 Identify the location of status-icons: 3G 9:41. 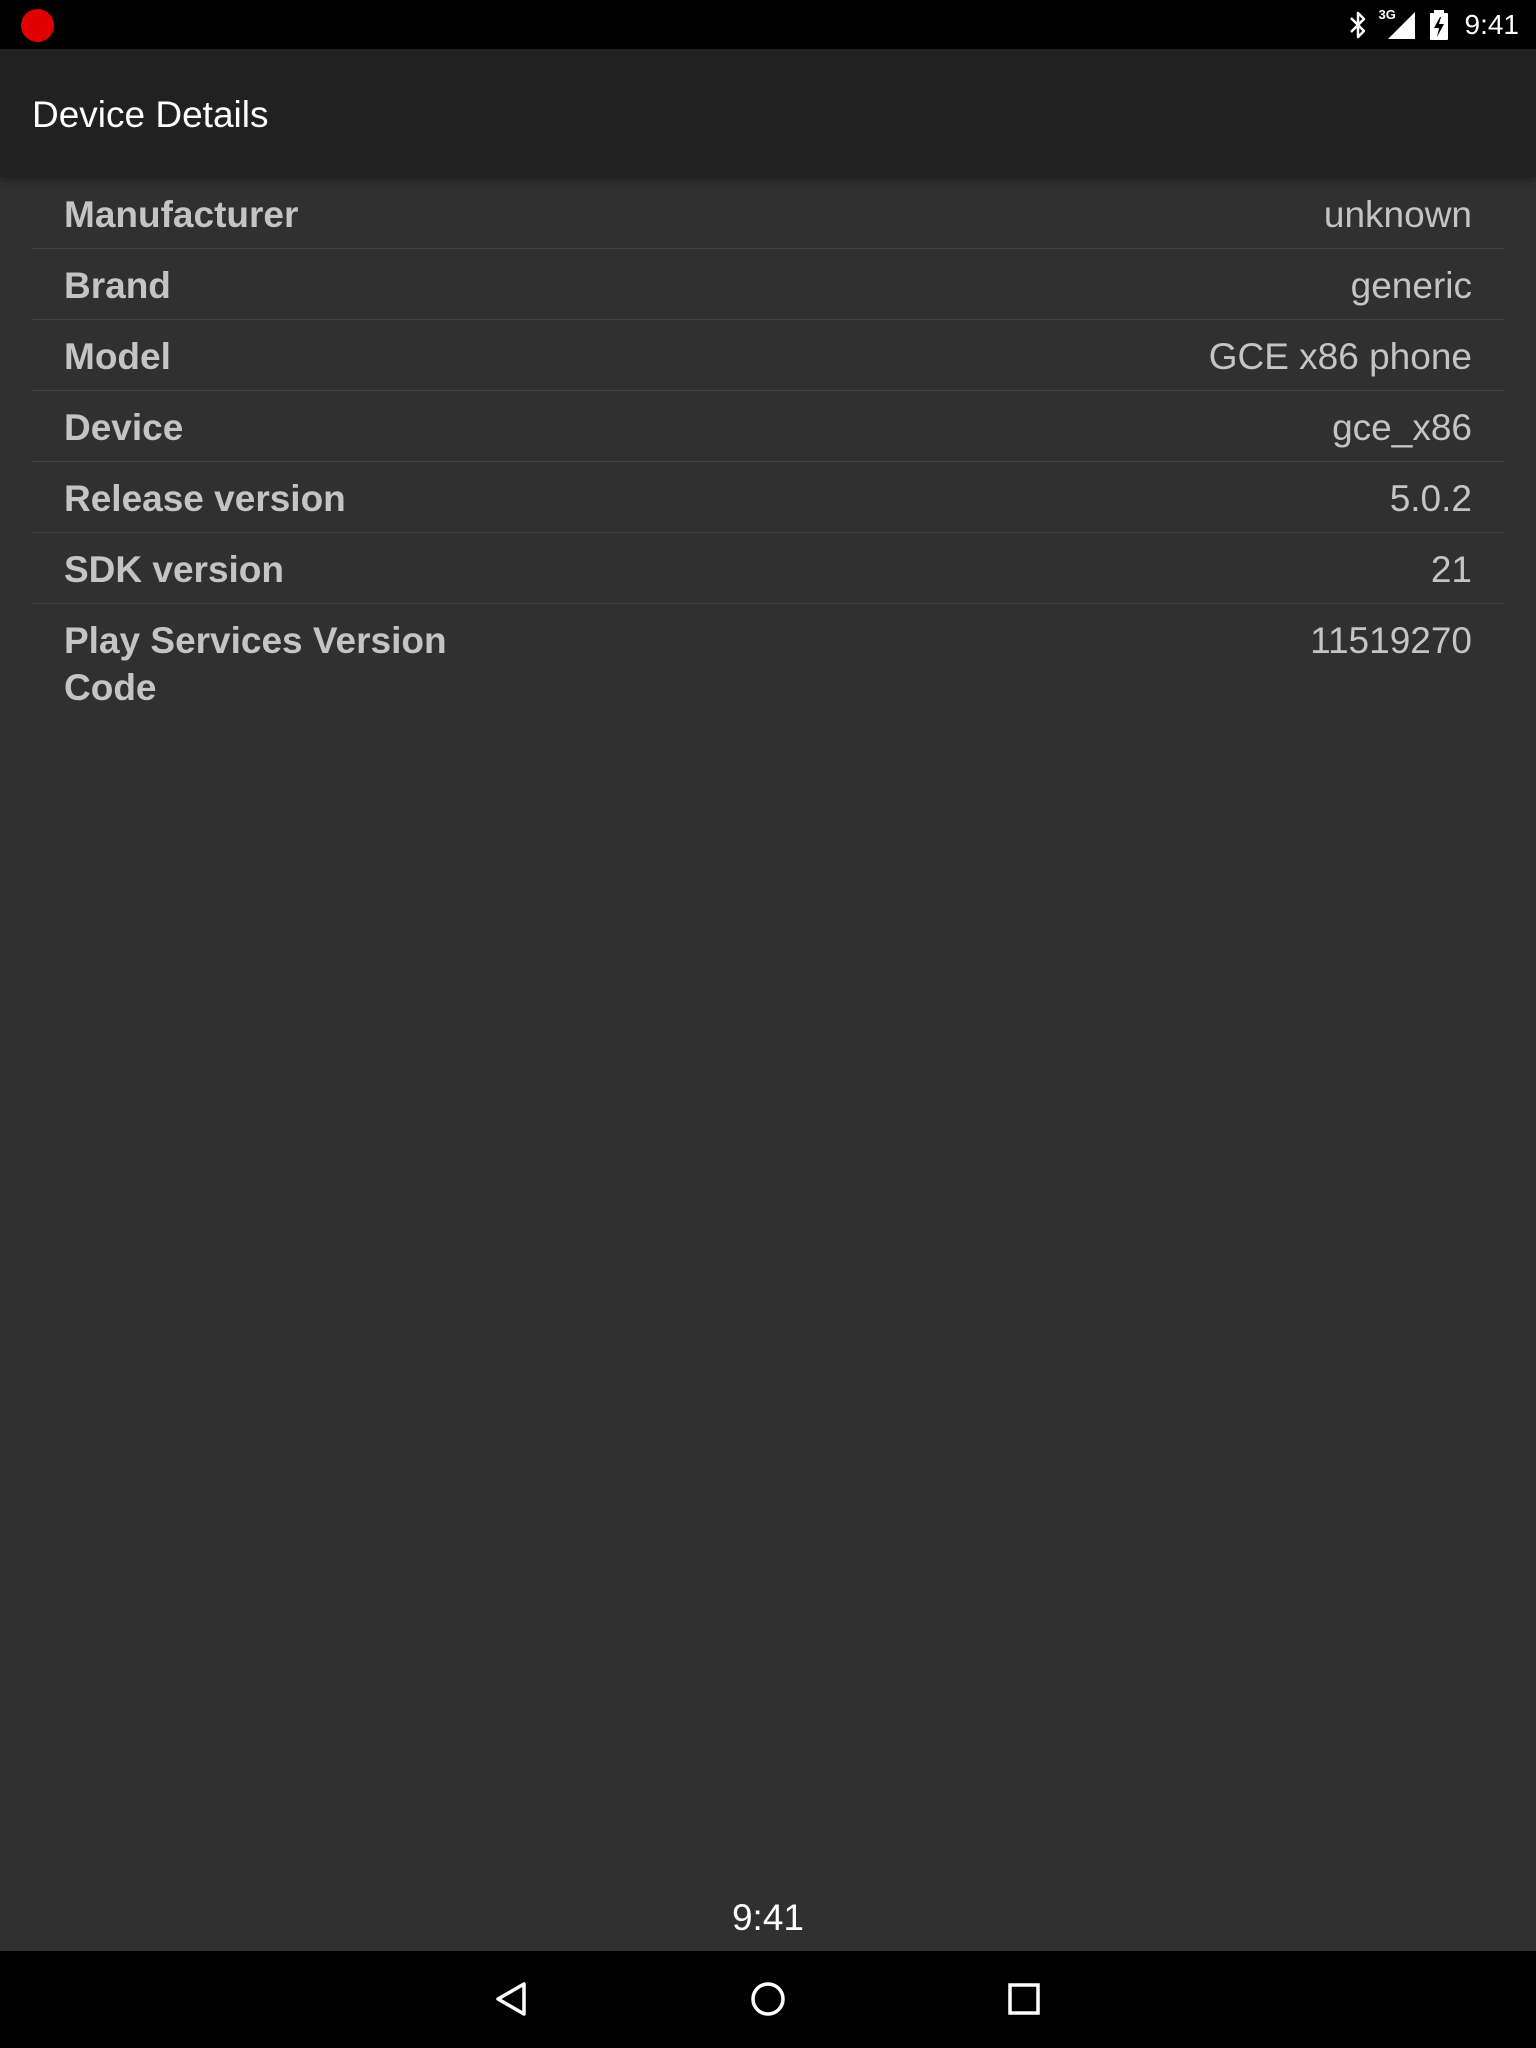
(1433, 24).